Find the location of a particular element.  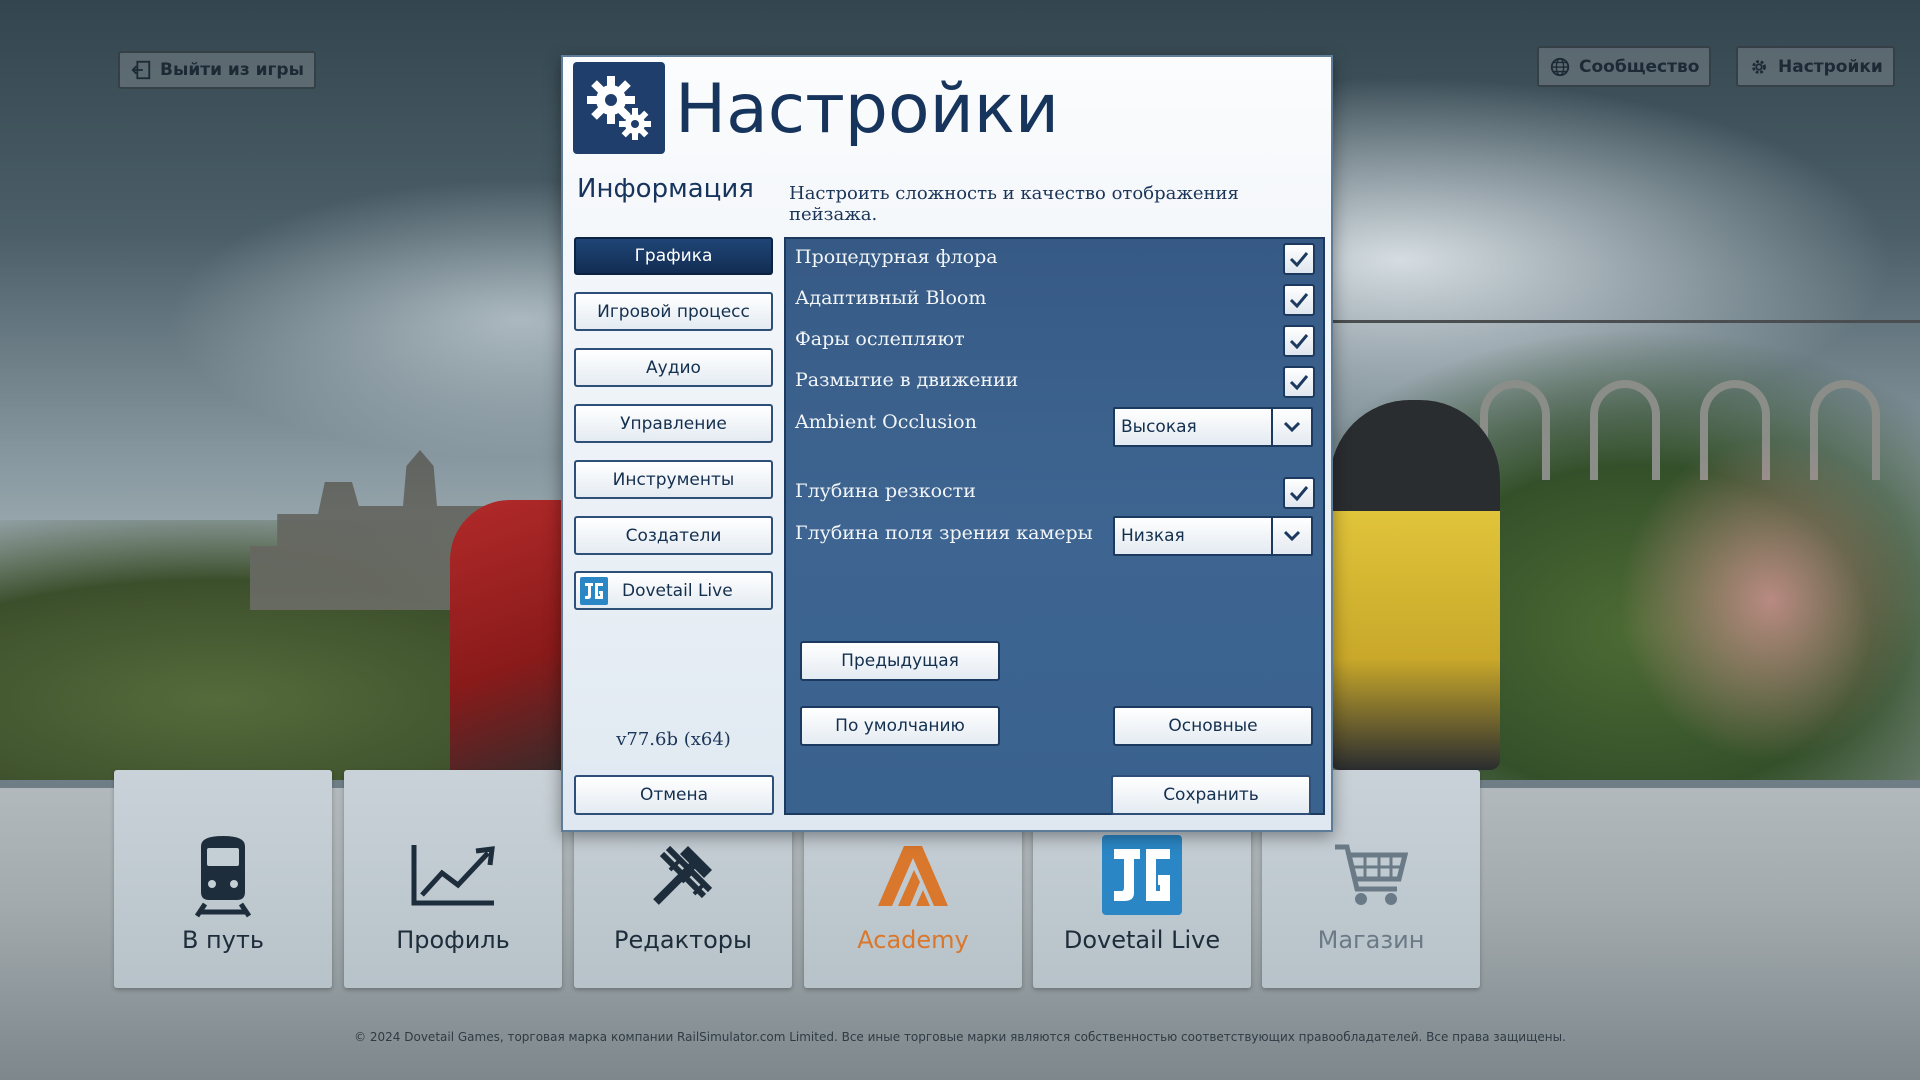

community-label: Сообщество is located at coordinates (1639, 66).